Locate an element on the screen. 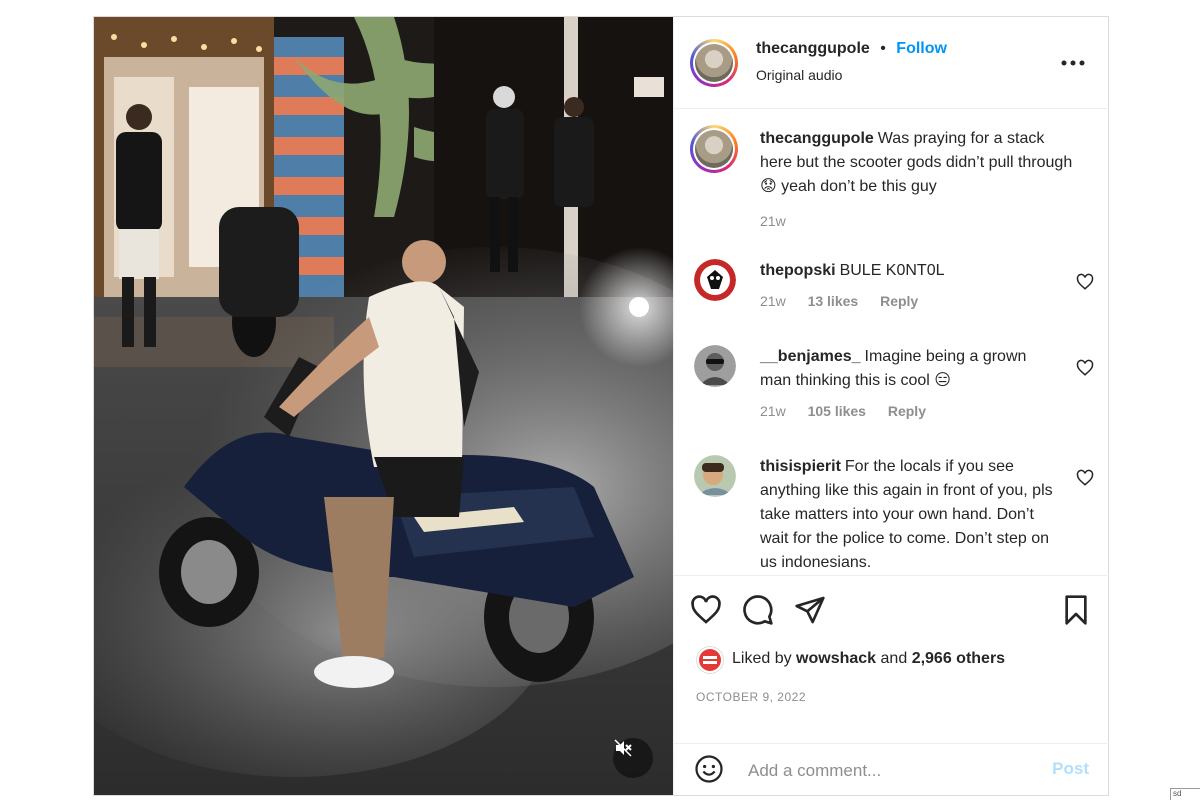 This screenshot has height=800, width=1200. comment-username: thisispierit is located at coordinates (800, 466).